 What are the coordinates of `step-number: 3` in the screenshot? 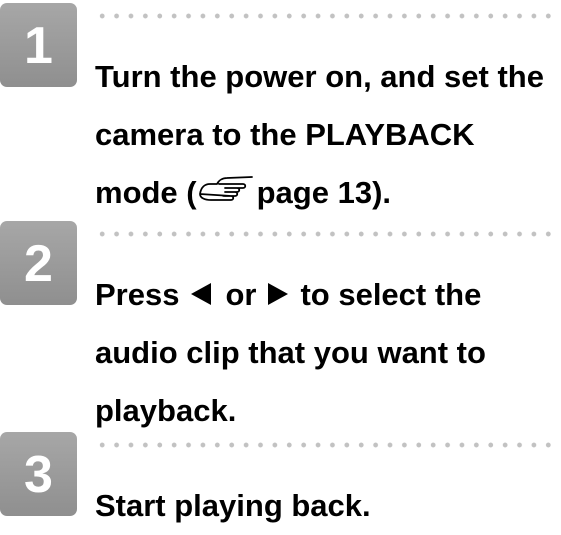 It's located at (38, 475).